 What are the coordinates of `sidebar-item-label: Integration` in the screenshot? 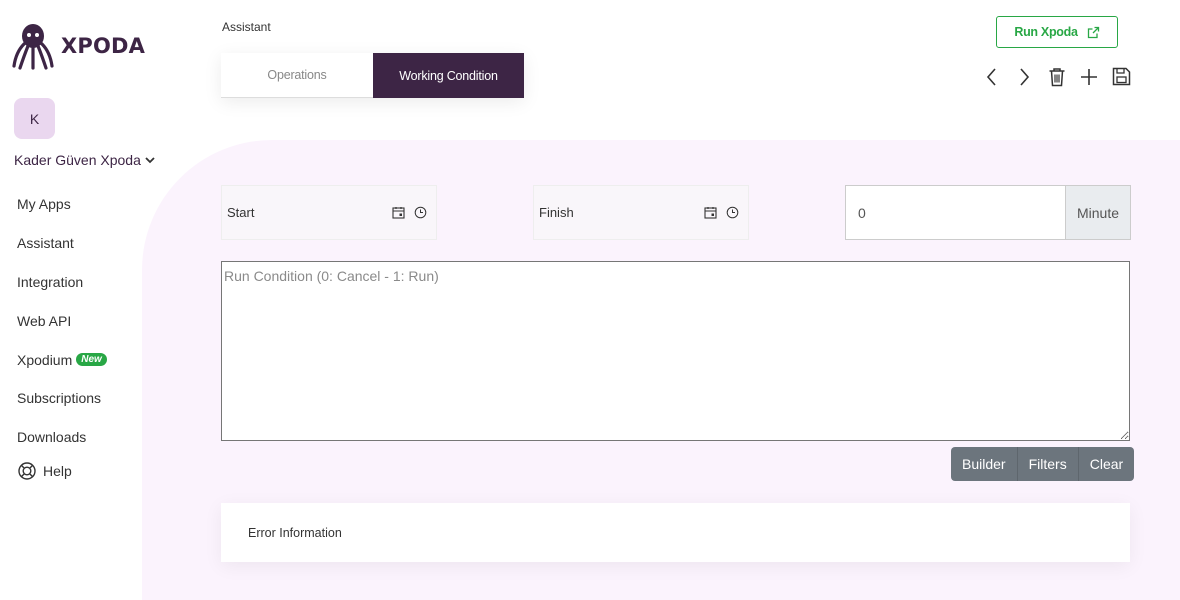 It's located at (50, 281).